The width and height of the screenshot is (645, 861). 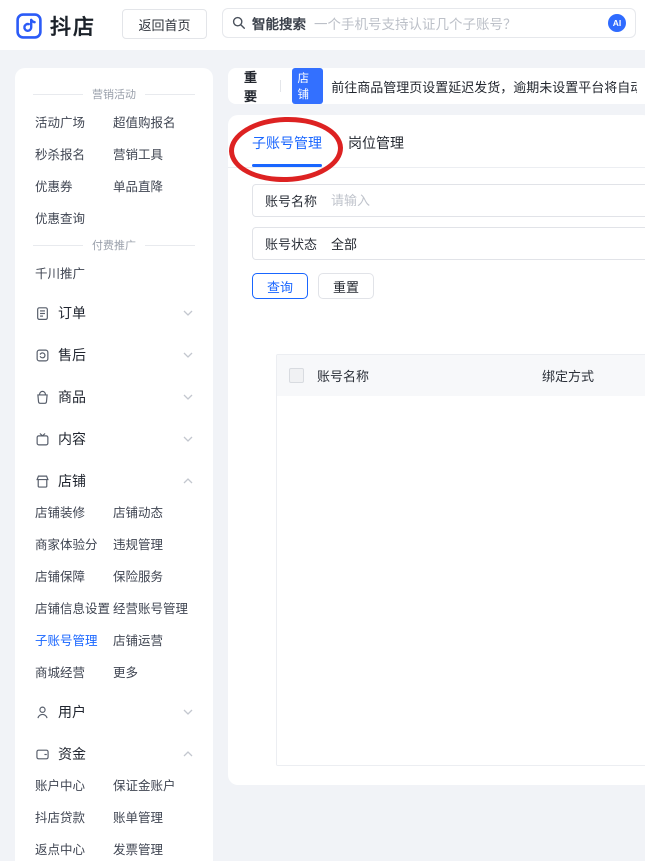 I want to click on query-button: 查询, so click(x=280, y=286).